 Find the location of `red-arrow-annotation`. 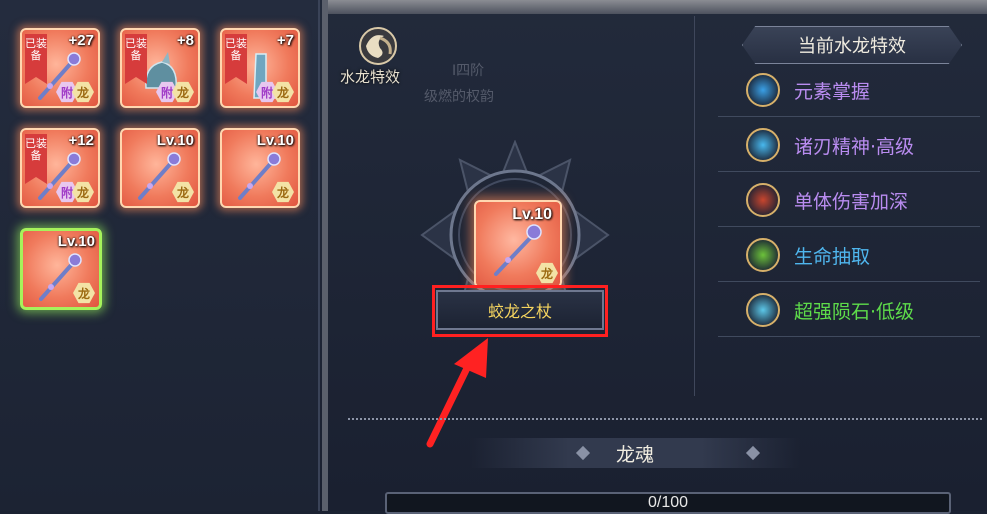

red-arrow-annotation is located at coordinates (457, 393).